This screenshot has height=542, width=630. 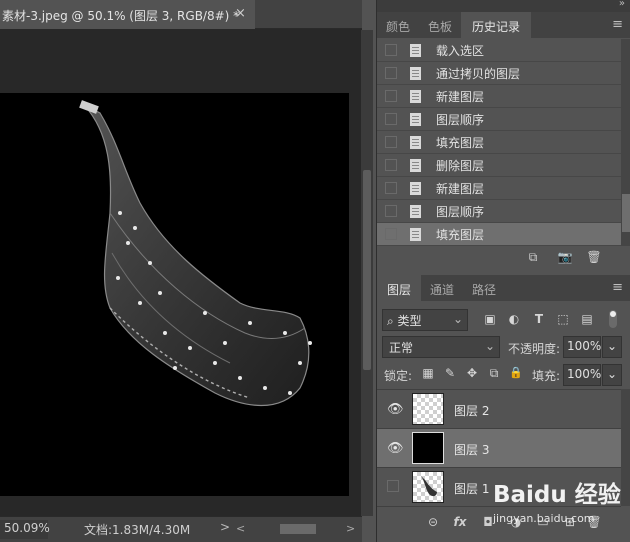 I want to click on fill-label: 填充:, so click(x=546, y=376).